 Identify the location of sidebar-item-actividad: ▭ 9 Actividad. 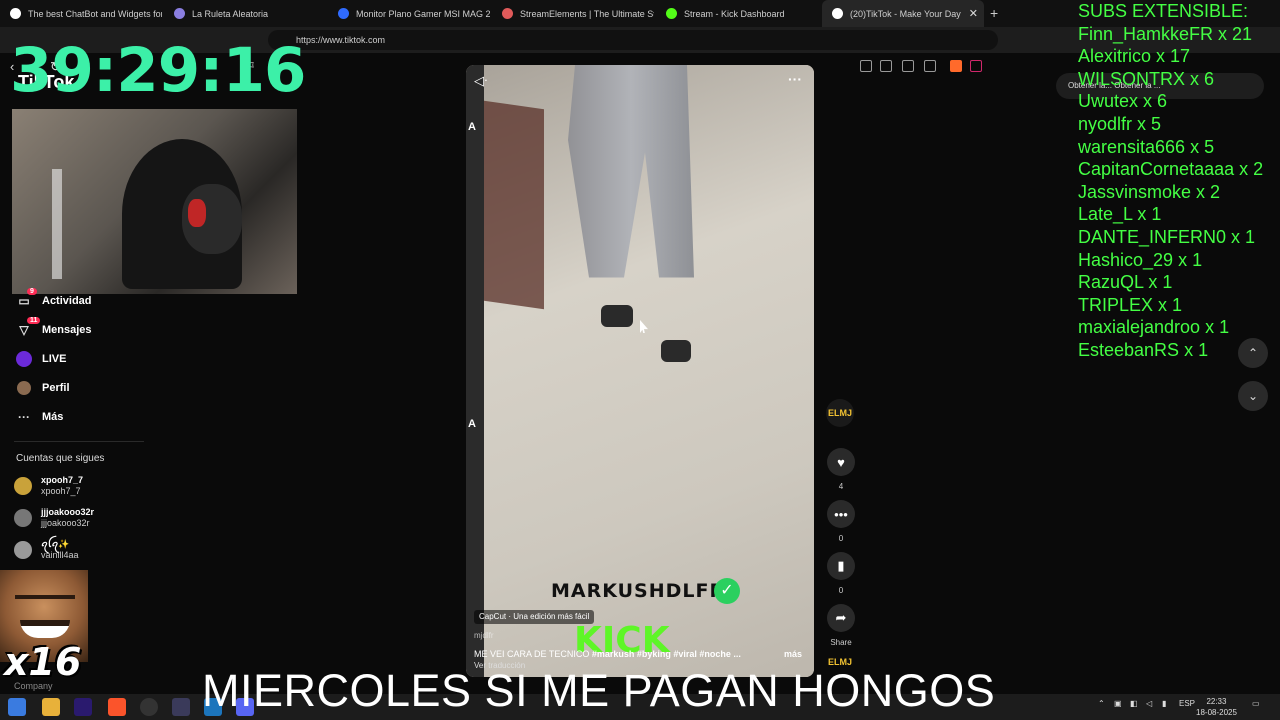
(54, 298).